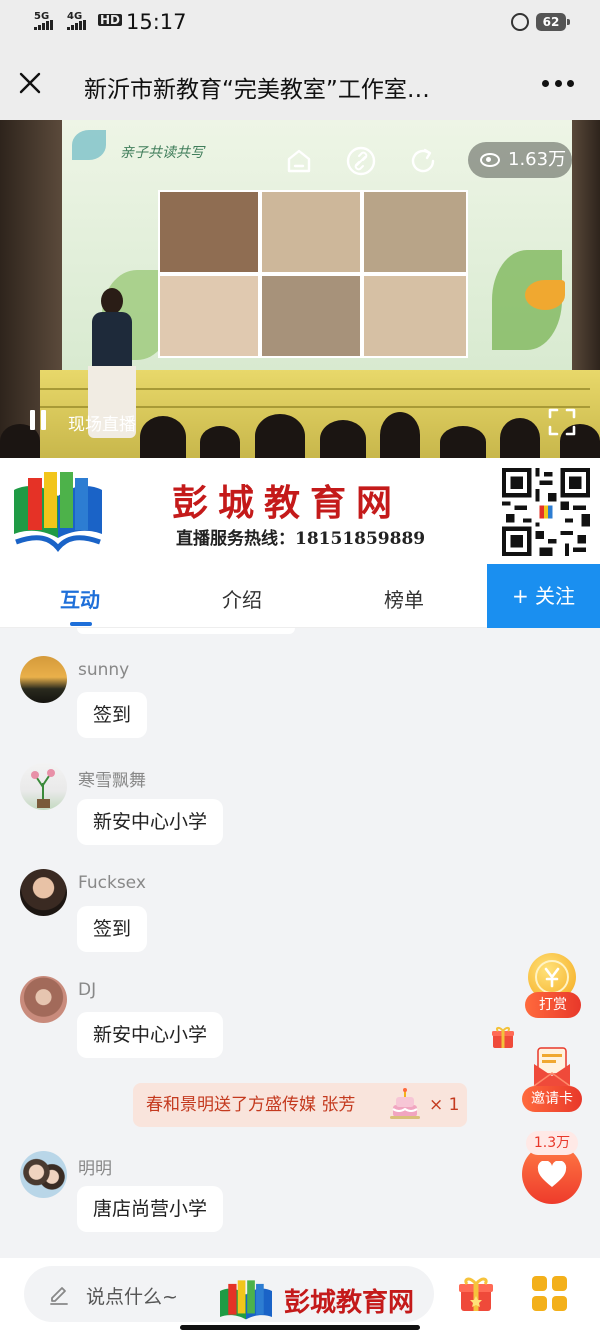 This screenshot has width=600, height=1333. Describe the element at coordinates (186, 631) in the screenshot. I see `message-bubble-partial` at that location.